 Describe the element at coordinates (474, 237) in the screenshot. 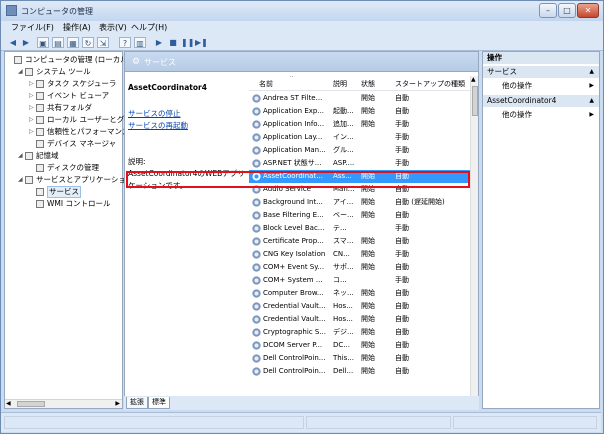

I see `vertical-scrollbar: ▲` at that location.